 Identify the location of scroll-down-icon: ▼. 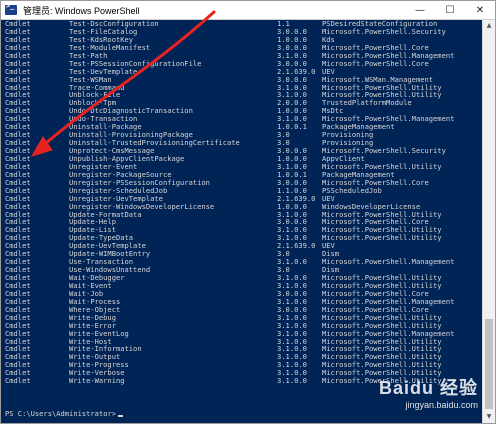
(489, 417).